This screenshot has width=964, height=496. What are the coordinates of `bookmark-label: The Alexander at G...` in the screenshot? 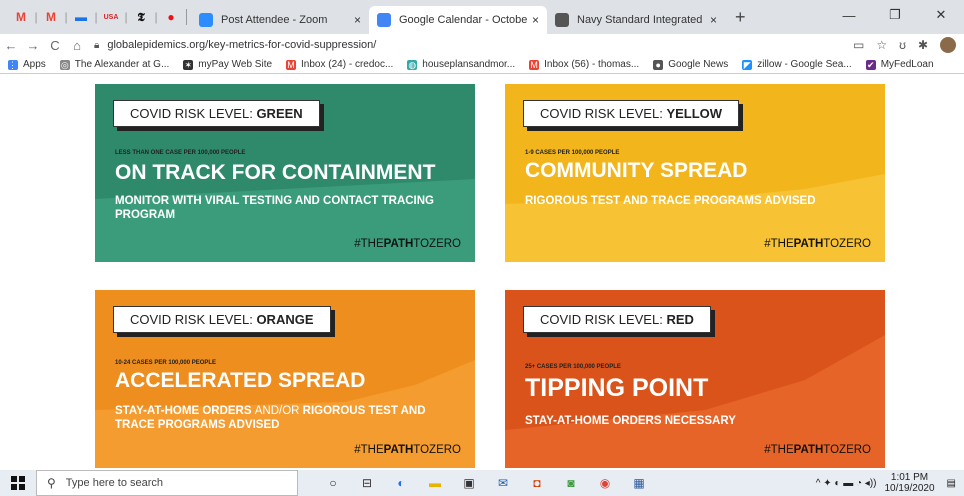 It's located at (122, 64).